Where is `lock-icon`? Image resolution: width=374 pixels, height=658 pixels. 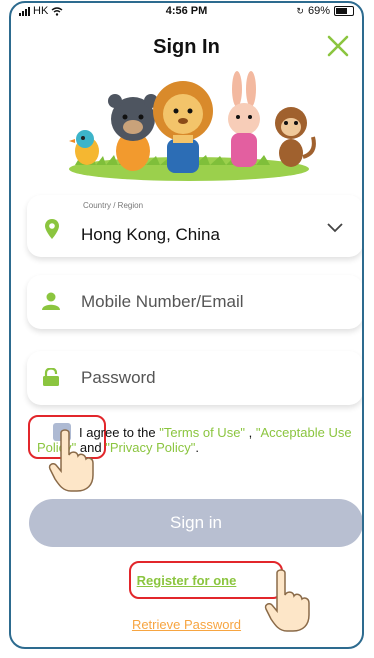
lock-icon is located at coordinates (51, 377).